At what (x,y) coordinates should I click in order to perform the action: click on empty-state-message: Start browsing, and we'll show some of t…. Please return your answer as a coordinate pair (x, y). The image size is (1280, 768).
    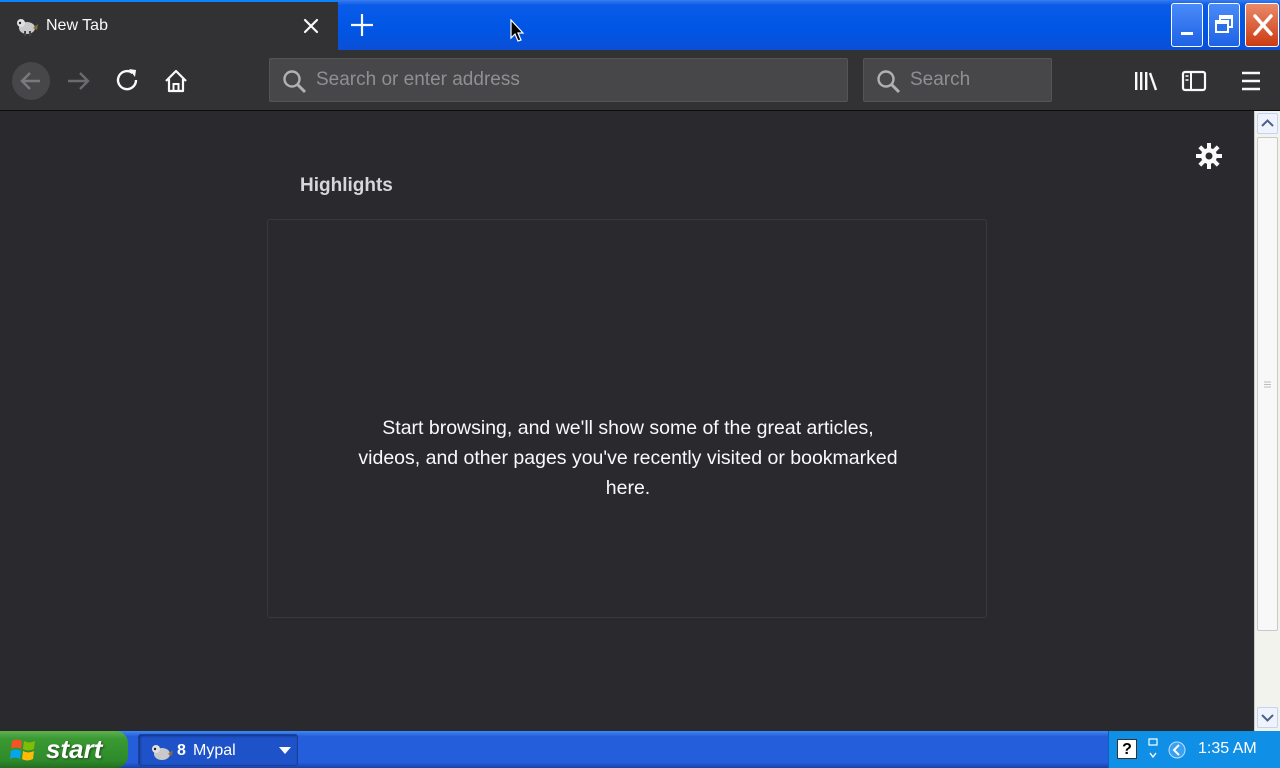
    Looking at the image, I should click on (628, 458).